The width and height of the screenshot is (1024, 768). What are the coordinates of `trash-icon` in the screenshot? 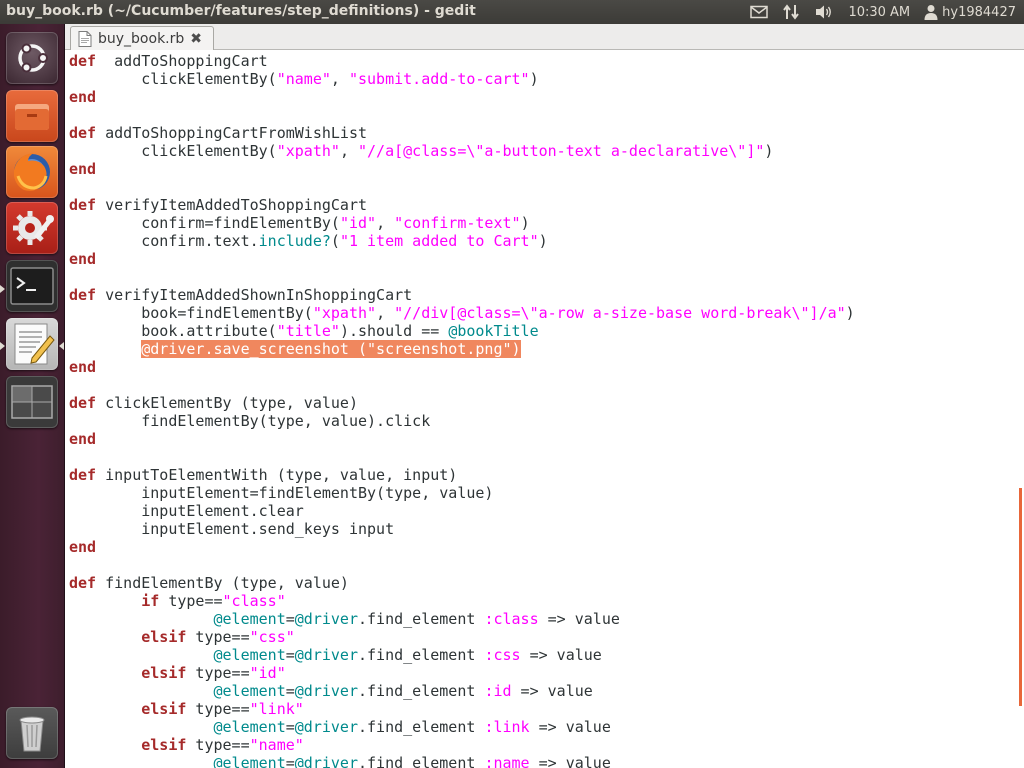 It's located at (32, 733).